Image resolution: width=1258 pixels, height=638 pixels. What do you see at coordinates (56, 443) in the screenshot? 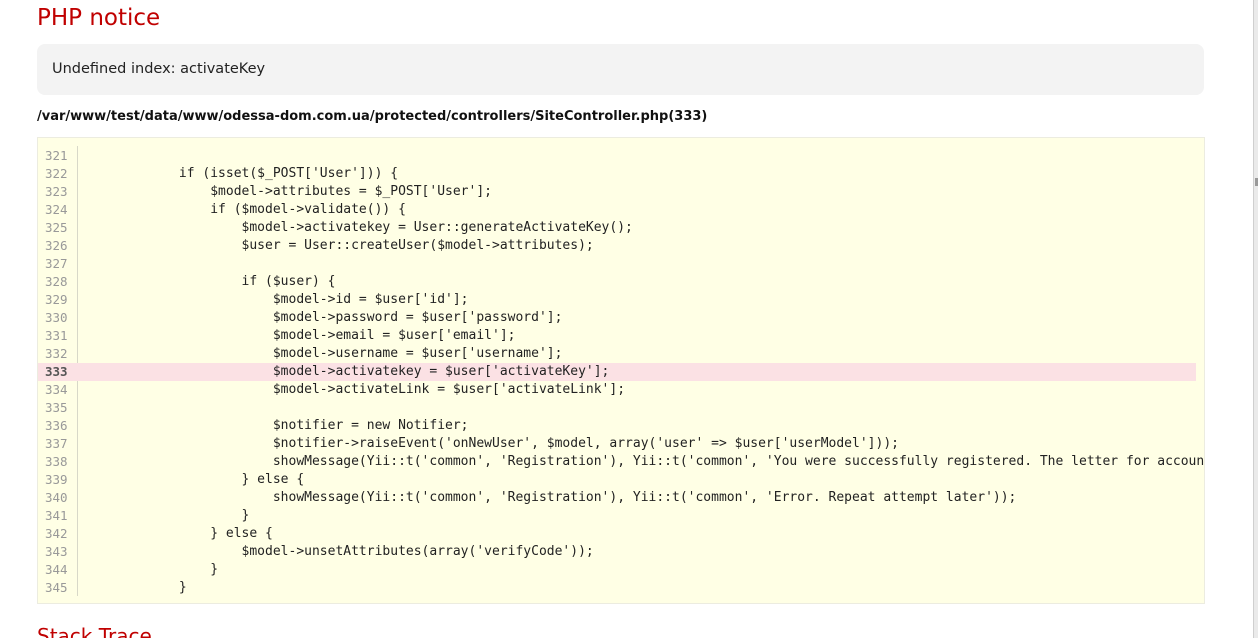
I see `line-number: 337` at bounding box center [56, 443].